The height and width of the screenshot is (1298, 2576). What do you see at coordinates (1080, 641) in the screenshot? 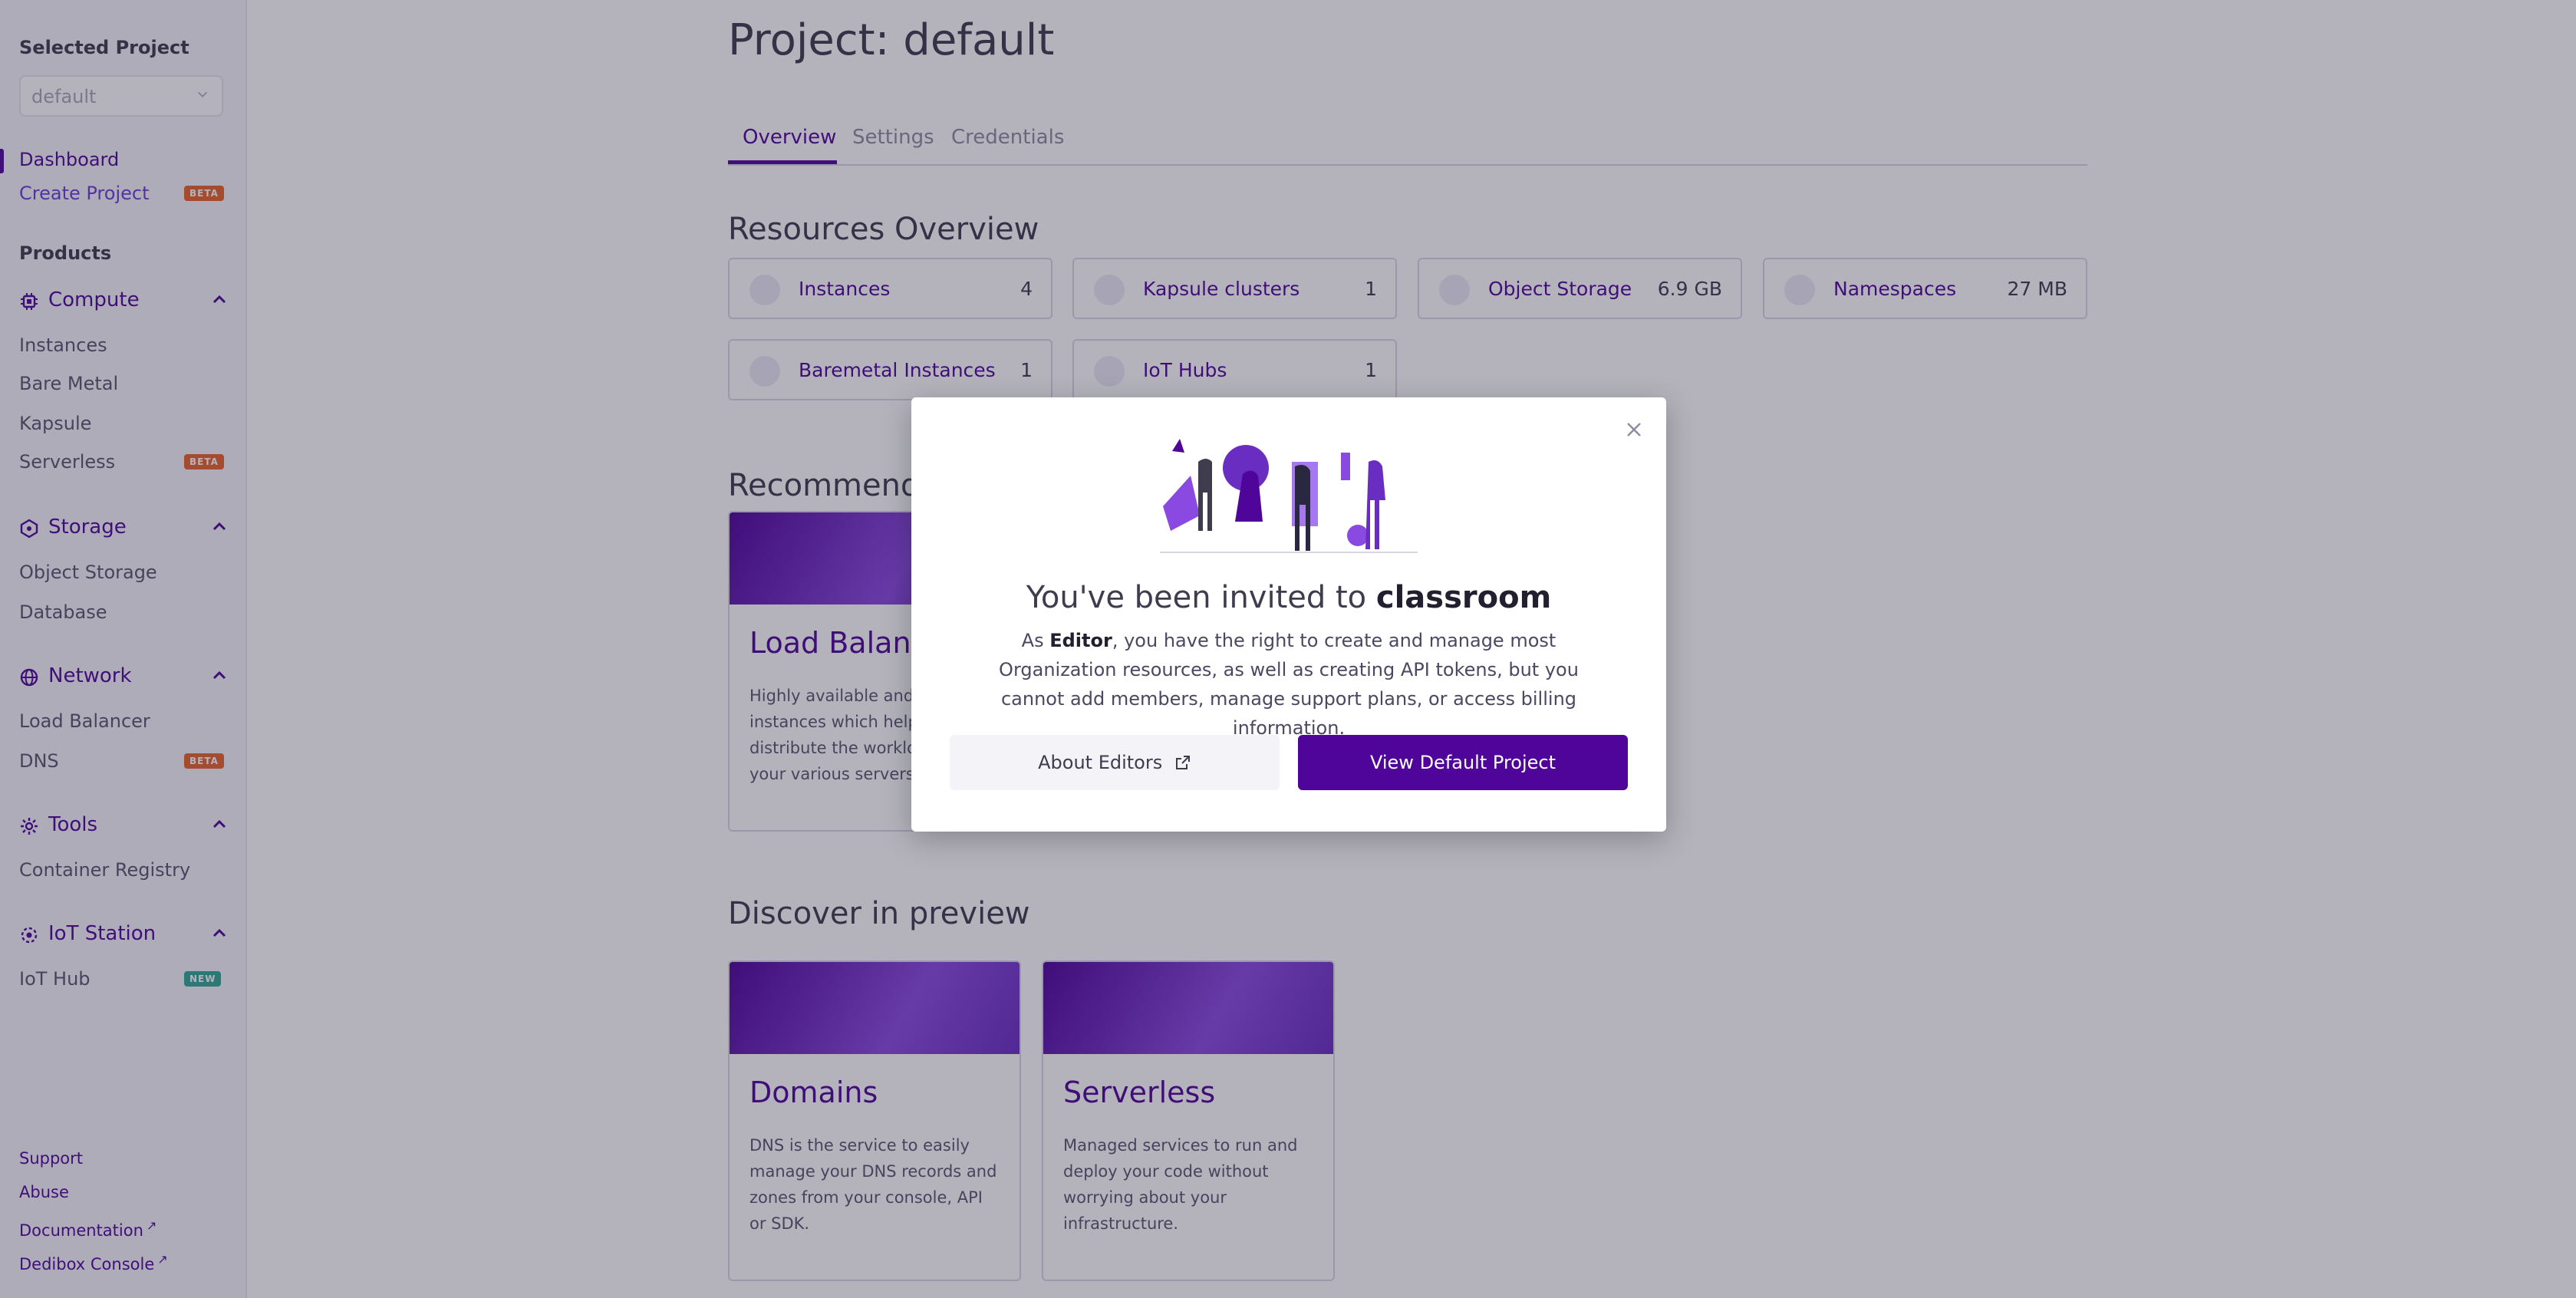
I see `role-name: Editor` at bounding box center [1080, 641].